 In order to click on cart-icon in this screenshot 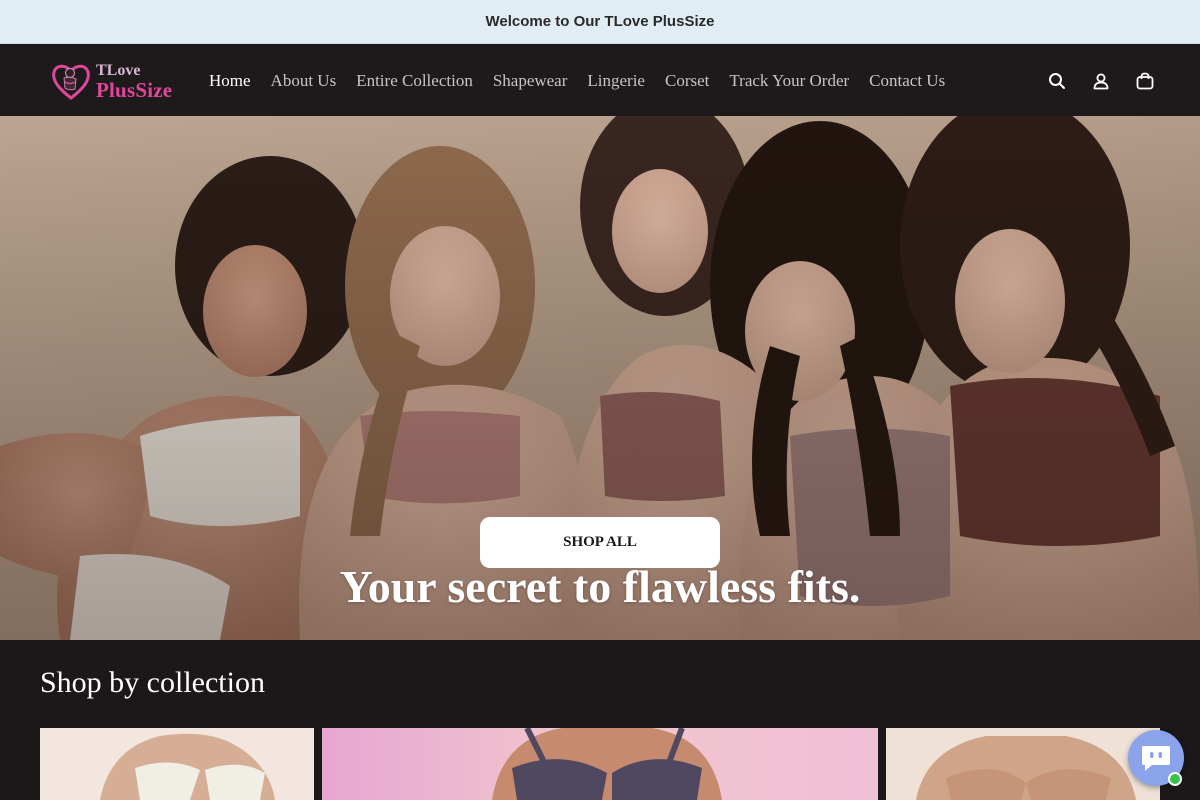, I will do `click(1145, 81)`.